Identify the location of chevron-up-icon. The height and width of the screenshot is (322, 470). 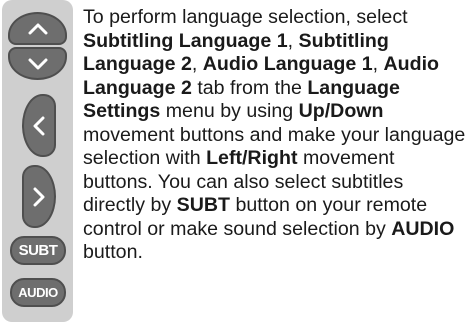
(38, 29).